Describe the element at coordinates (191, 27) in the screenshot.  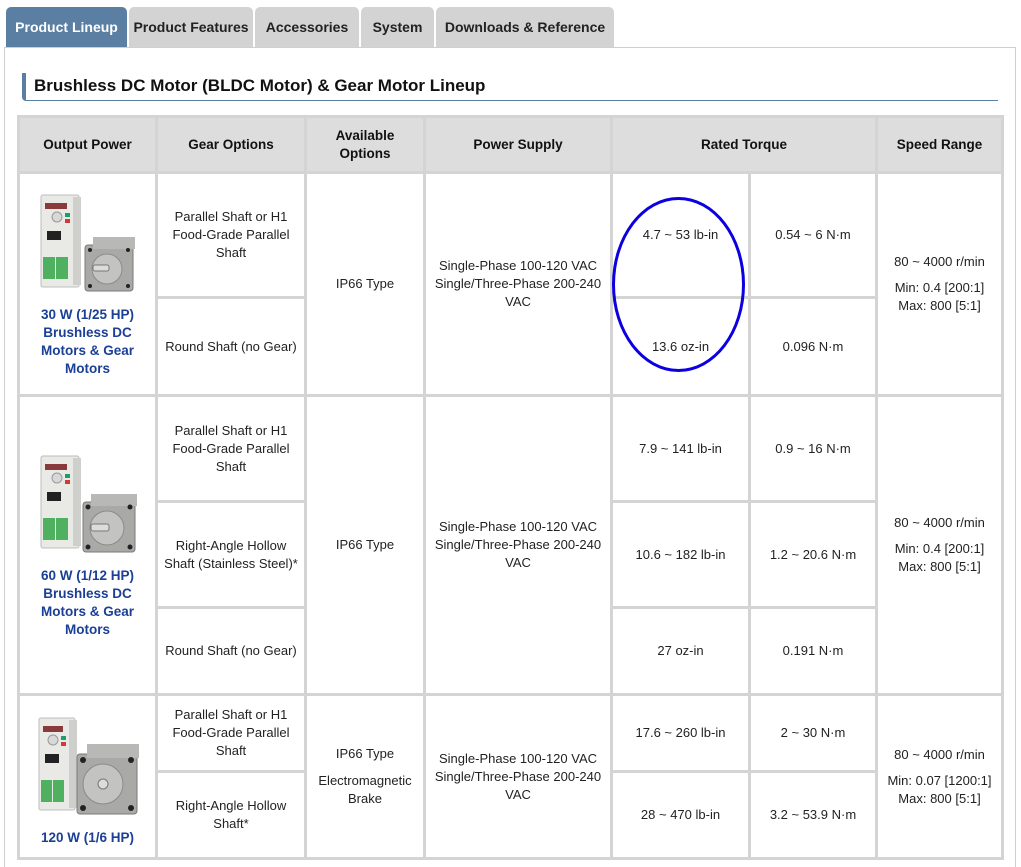
I see `tab-product-features: Product Features` at that location.